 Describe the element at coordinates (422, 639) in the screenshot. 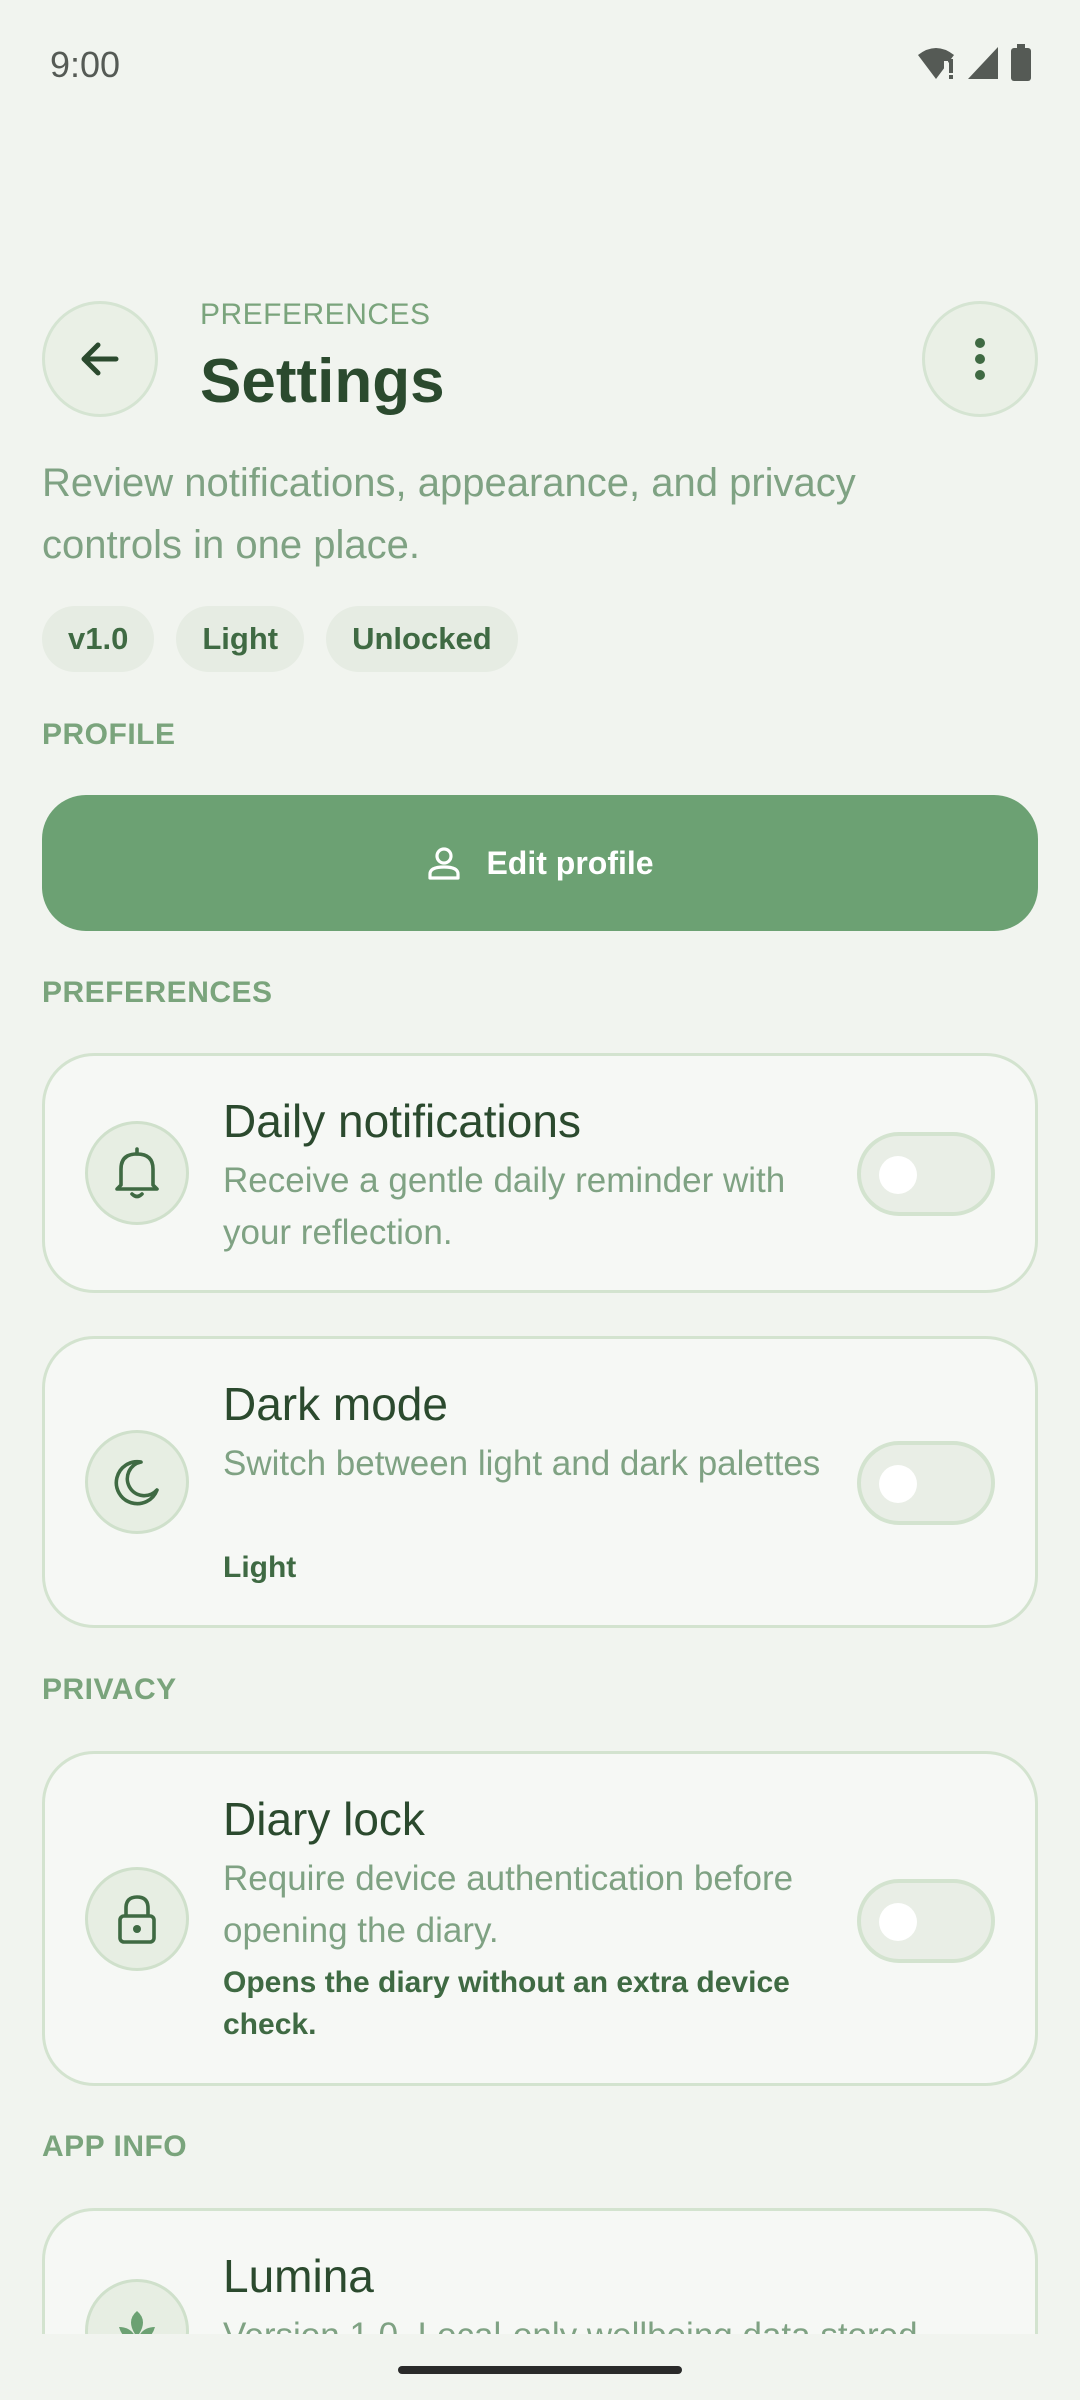

I see `lock-status-chip: Unlocked` at that location.